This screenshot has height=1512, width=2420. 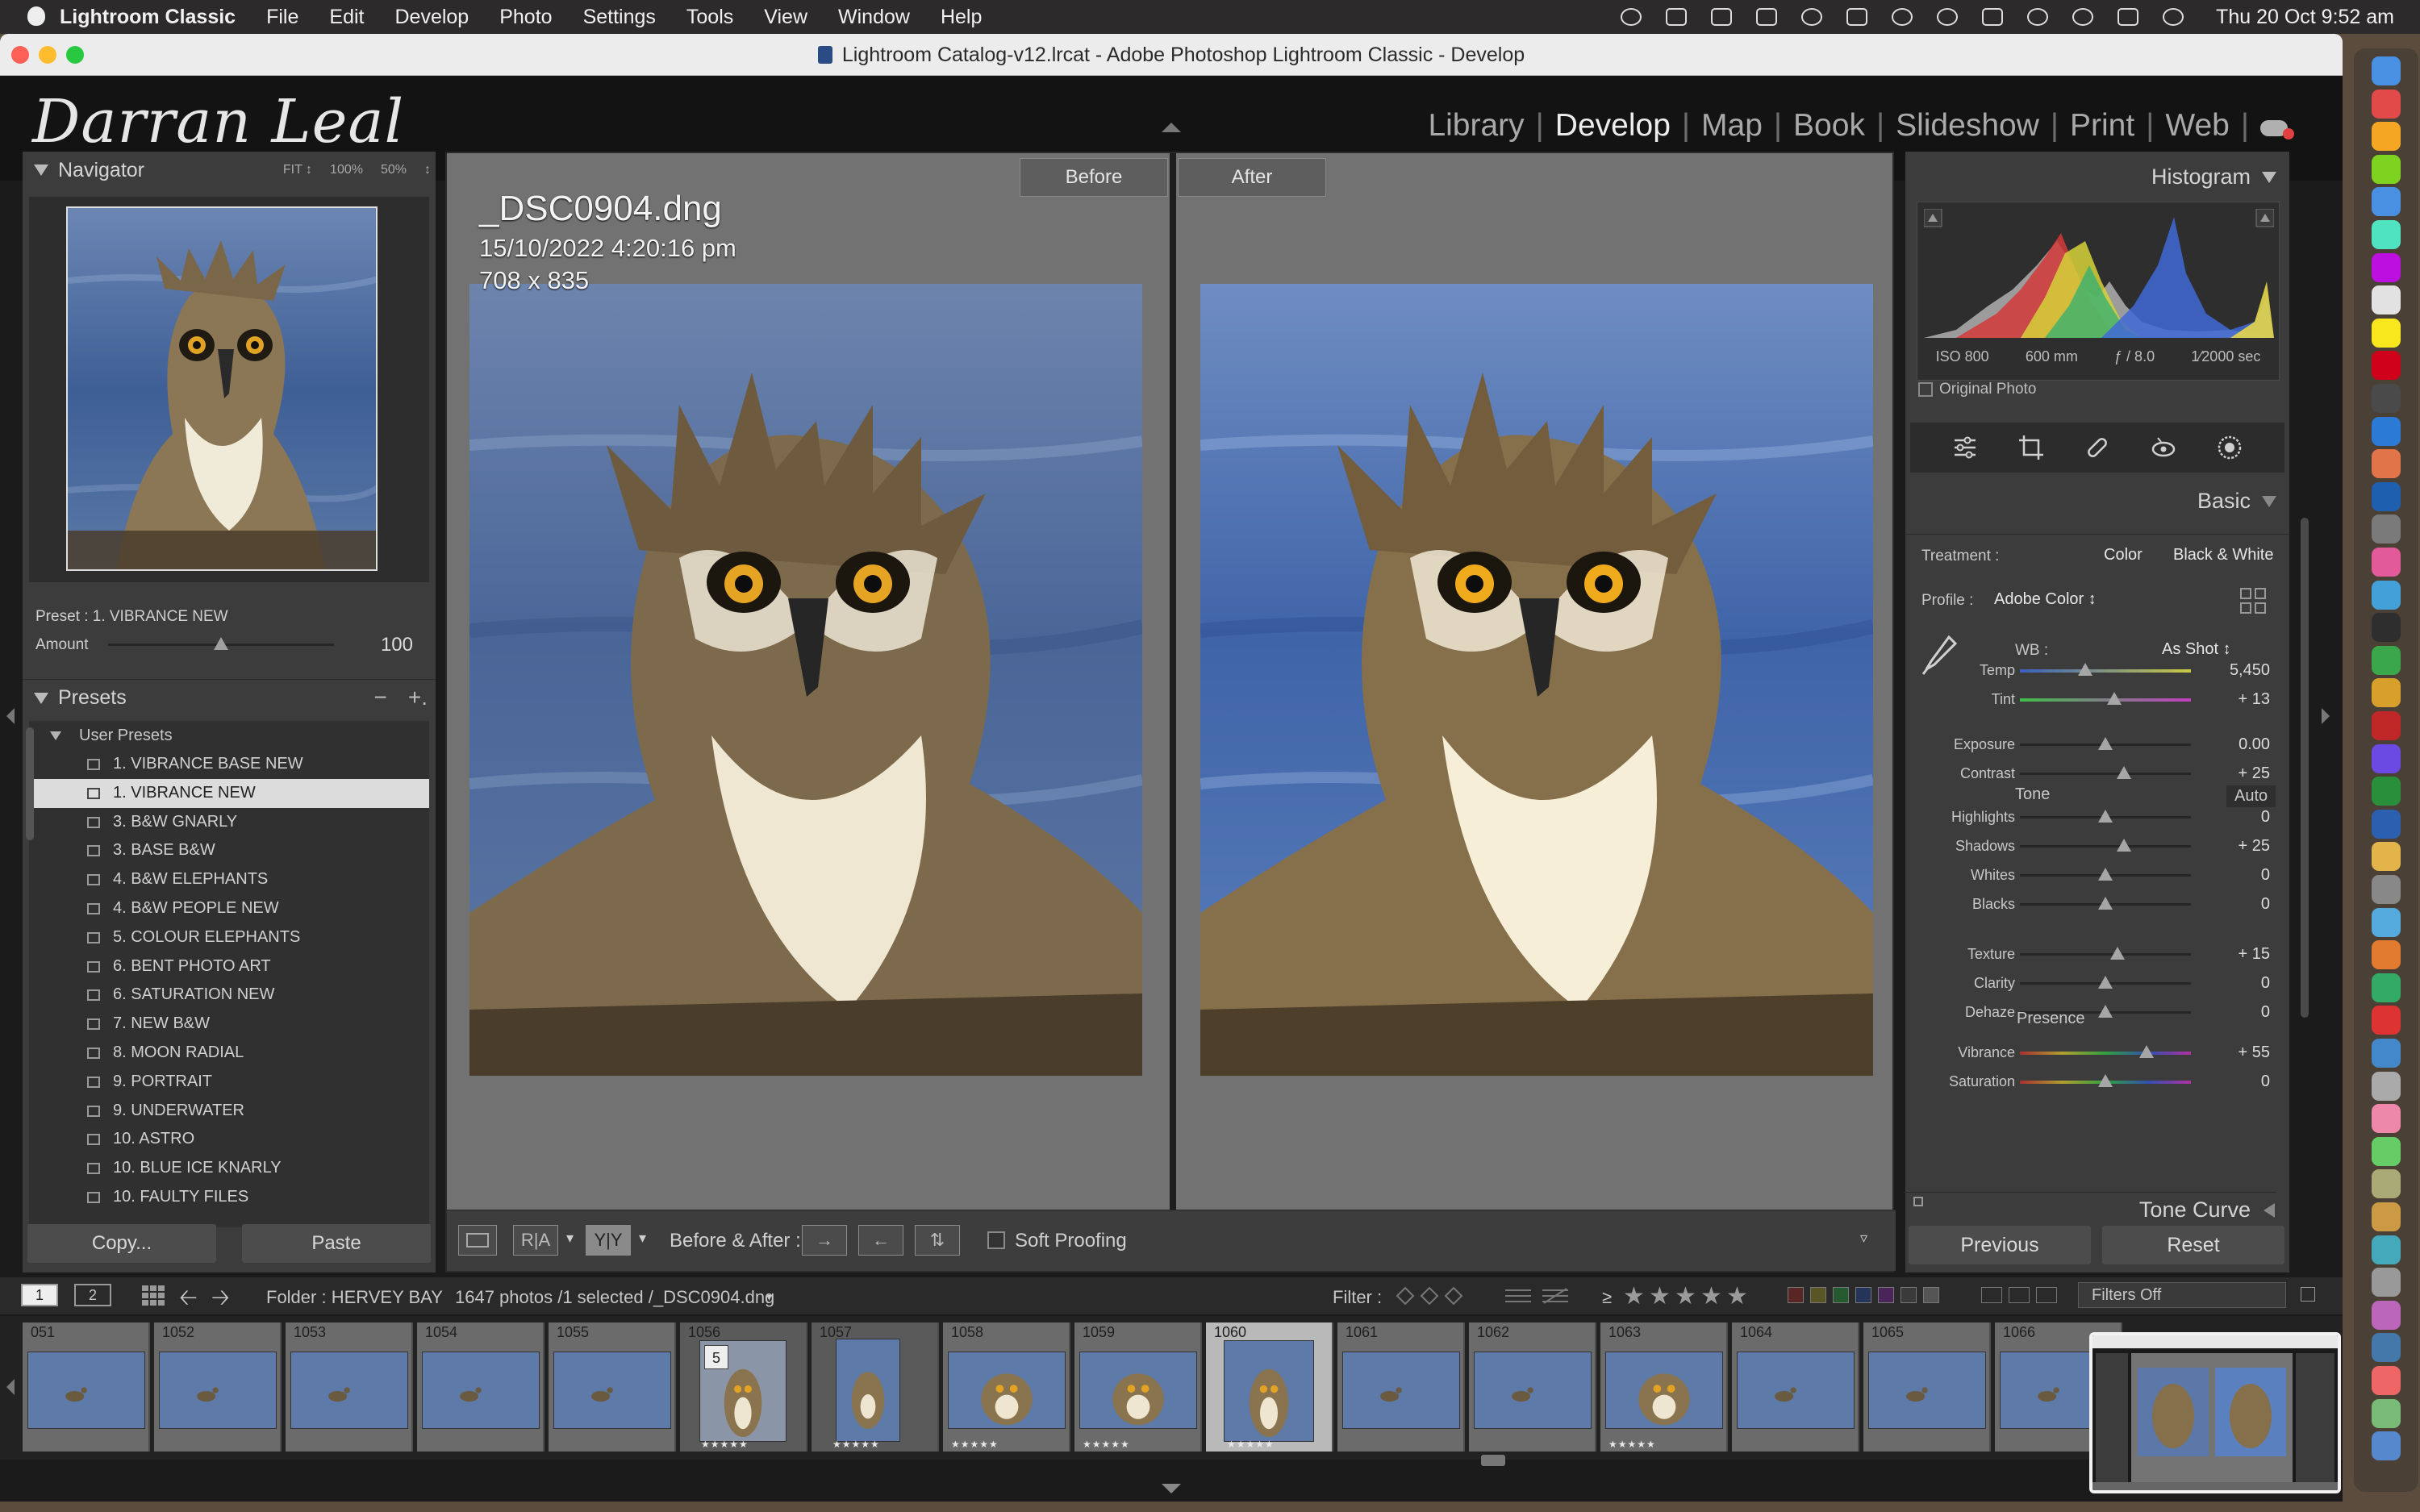 I want to click on filmstrip-cell: 1060 ★★★★★, so click(x=1270, y=1387).